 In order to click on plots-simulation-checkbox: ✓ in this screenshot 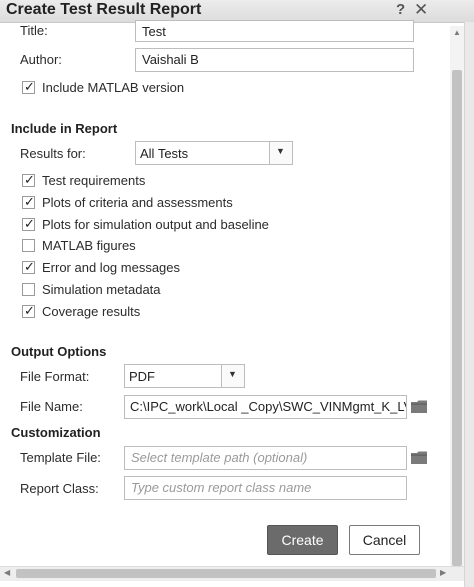, I will do `click(28, 223)`.